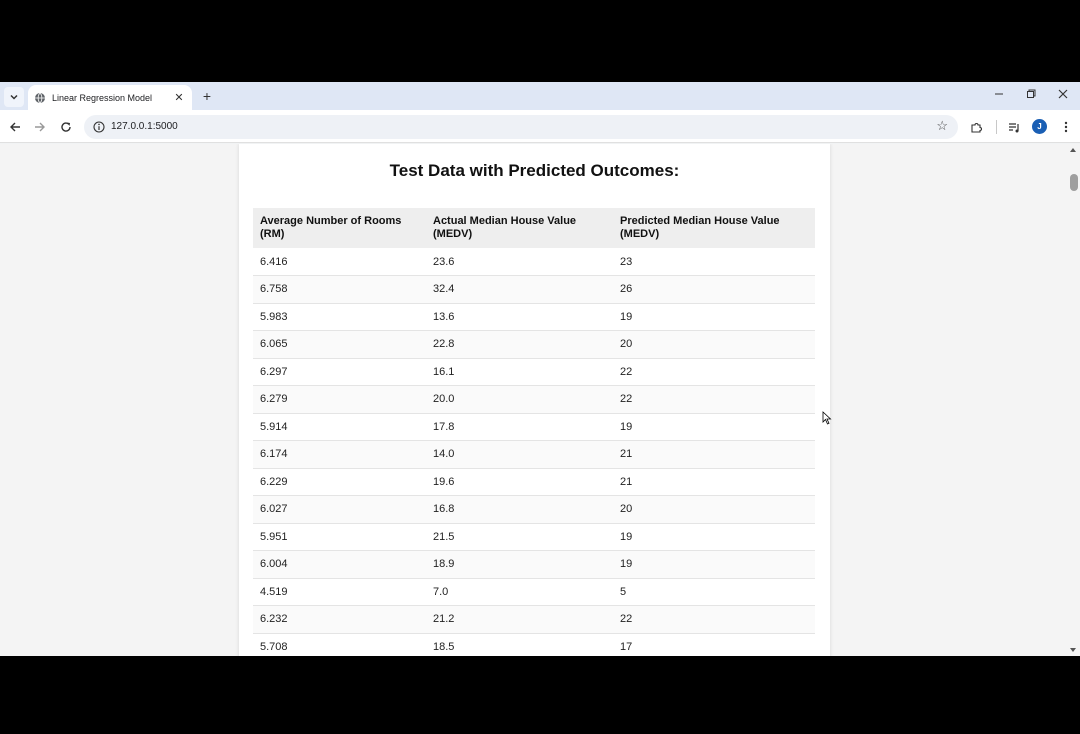  What do you see at coordinates (996, 127) in the screenshot?
I see `toolbar-divider` at bounding box center [996, 127].